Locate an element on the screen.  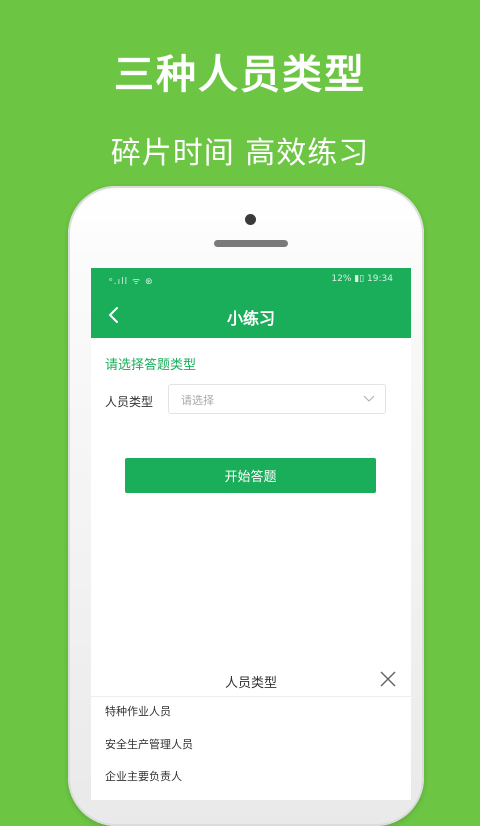
select-placeholder: 请选择 is located at coordinates (197, 400).